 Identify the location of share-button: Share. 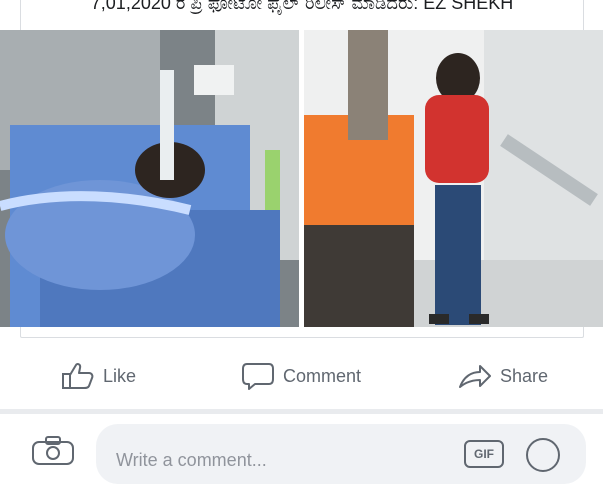
(503, 376).